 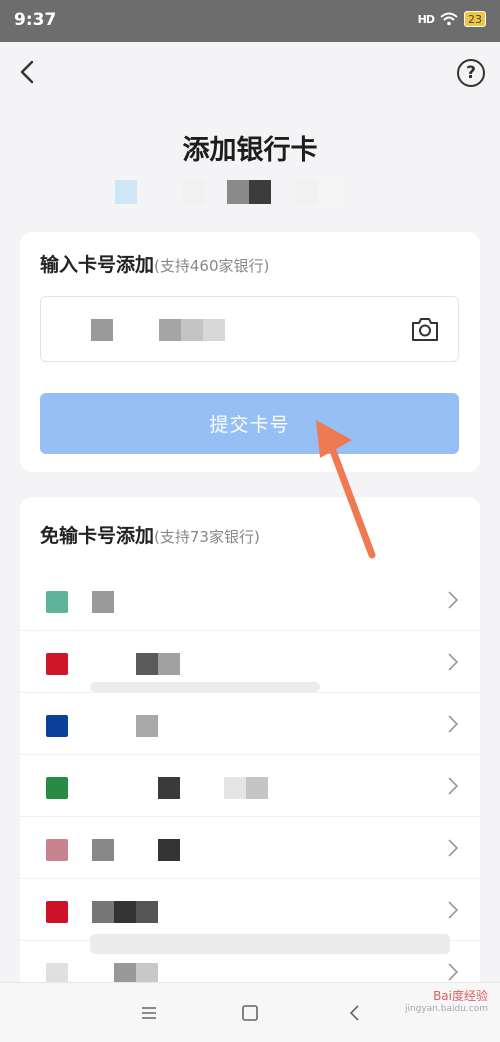 I want to click on battery-icon: 23, so click(x=475, y=19).